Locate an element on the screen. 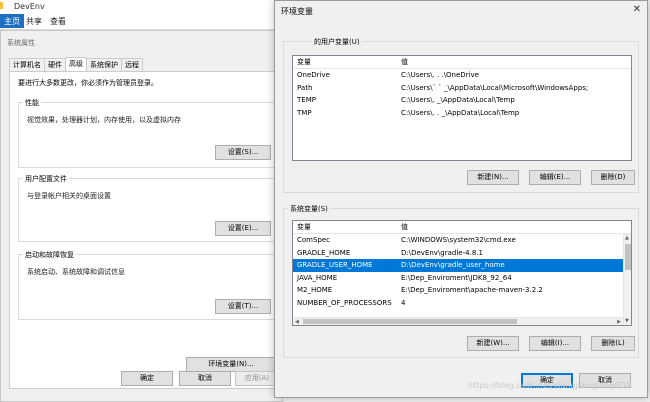 Image resolution: width=650 pixels, height=402 pixels. var-value: C:\Users\. _\AppData\Local\Temp is located at coordinates (458, 100).